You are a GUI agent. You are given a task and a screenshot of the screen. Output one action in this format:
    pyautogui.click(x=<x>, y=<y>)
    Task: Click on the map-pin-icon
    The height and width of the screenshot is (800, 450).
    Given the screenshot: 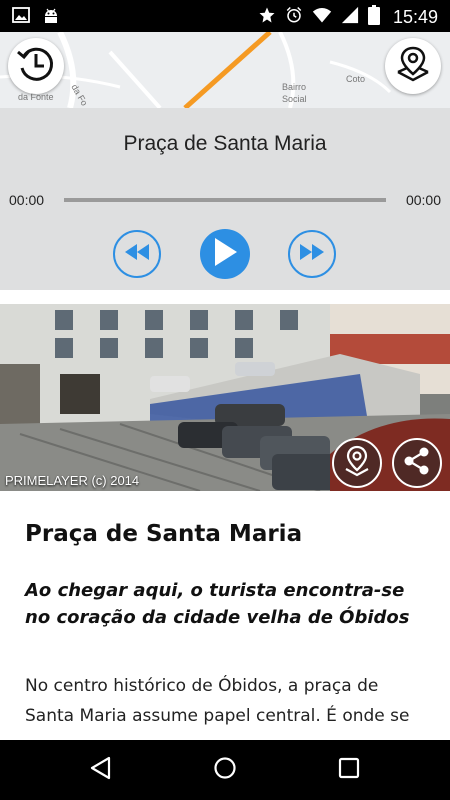 What is the action you would take?
    pyautogui.click(x=413, y=66)
    